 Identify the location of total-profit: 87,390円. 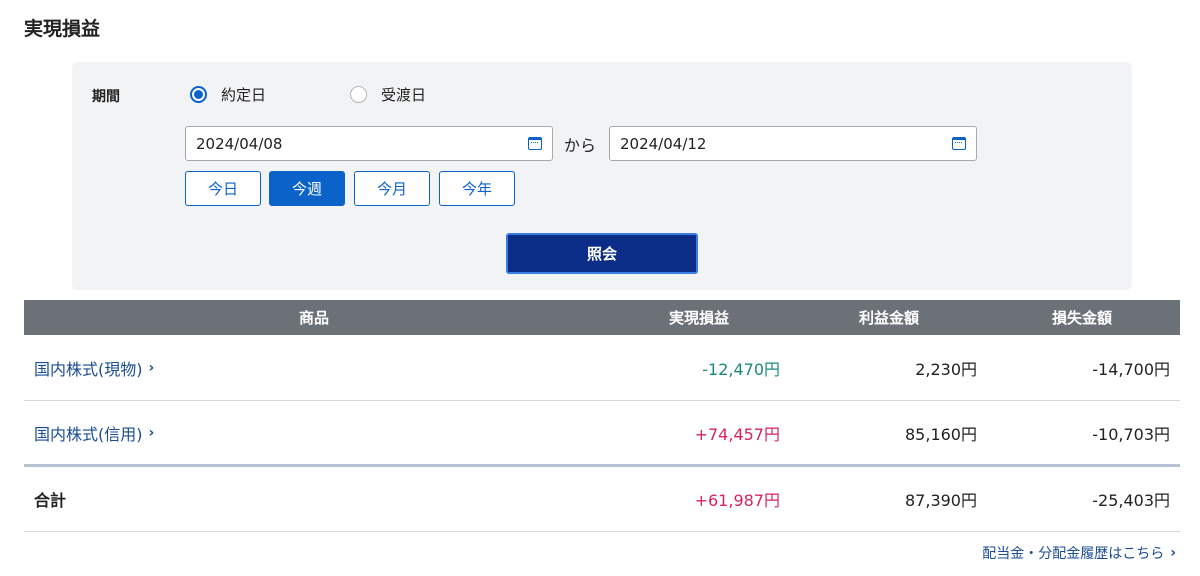
(941, 500).